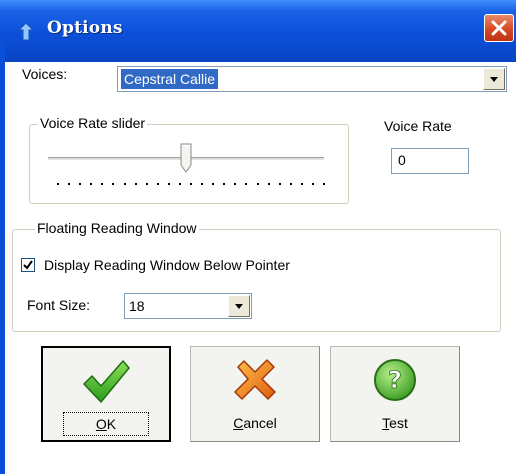 The height and width of the screenshot is (474, 516). Describe the element at coordinates (395, 423) in the screenshot. I see `test-label: Test` at that location.